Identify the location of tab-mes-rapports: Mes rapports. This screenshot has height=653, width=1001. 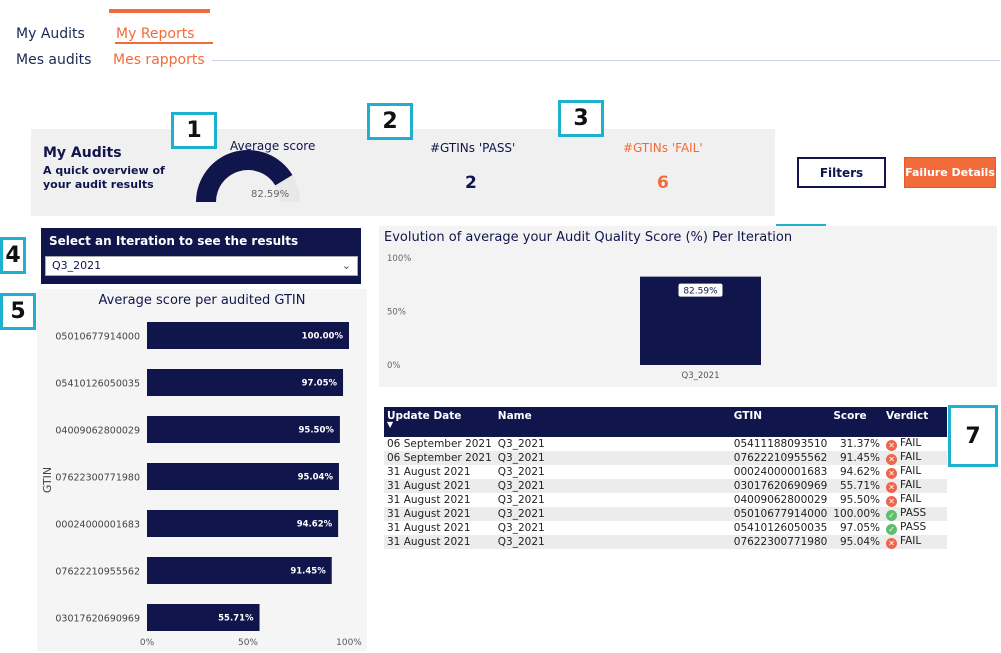
(159, 60).